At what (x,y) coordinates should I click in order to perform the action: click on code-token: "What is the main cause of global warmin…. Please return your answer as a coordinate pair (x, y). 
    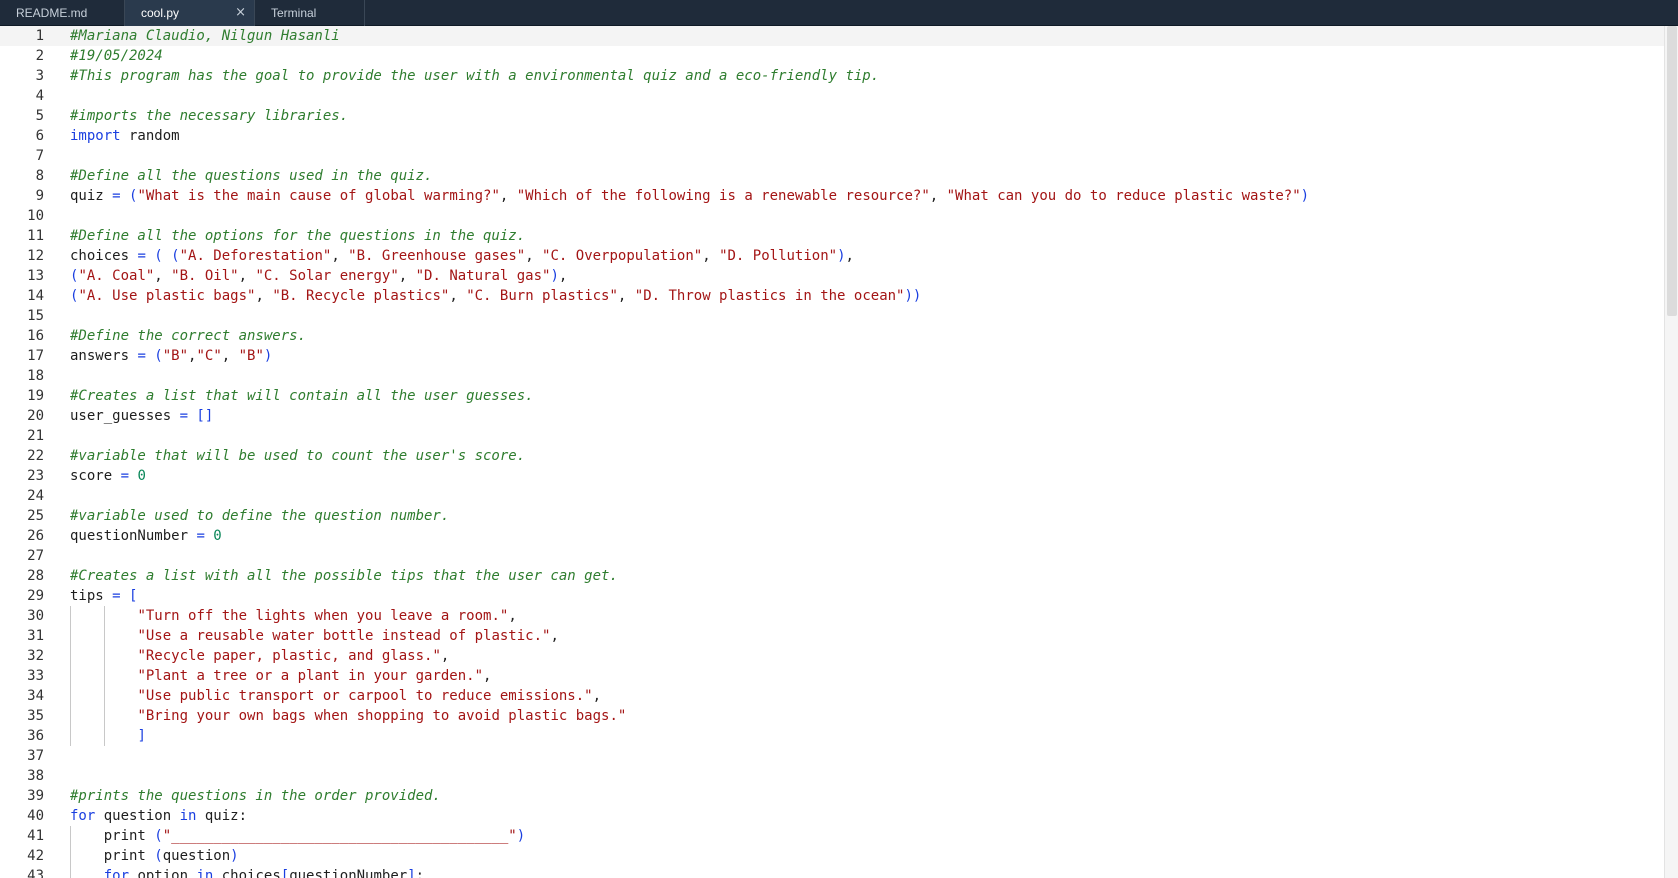
    Looking at the image, I should click on (318, 196).